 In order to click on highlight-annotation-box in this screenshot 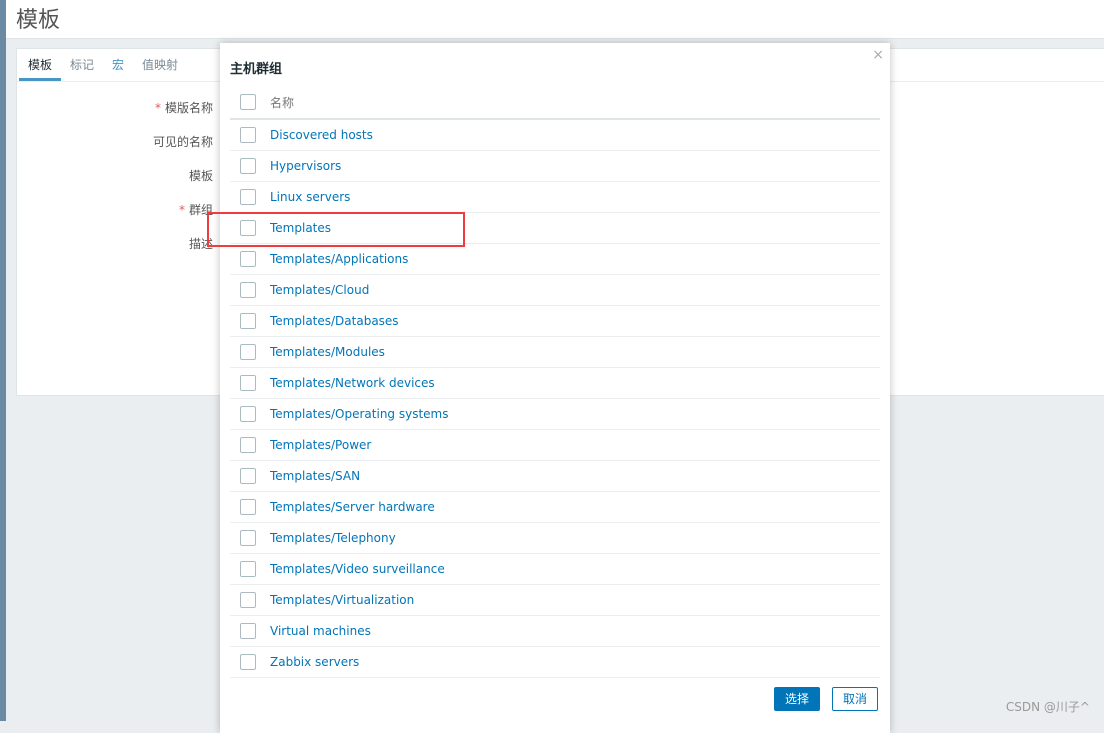, I will do `click(336, 229)`.